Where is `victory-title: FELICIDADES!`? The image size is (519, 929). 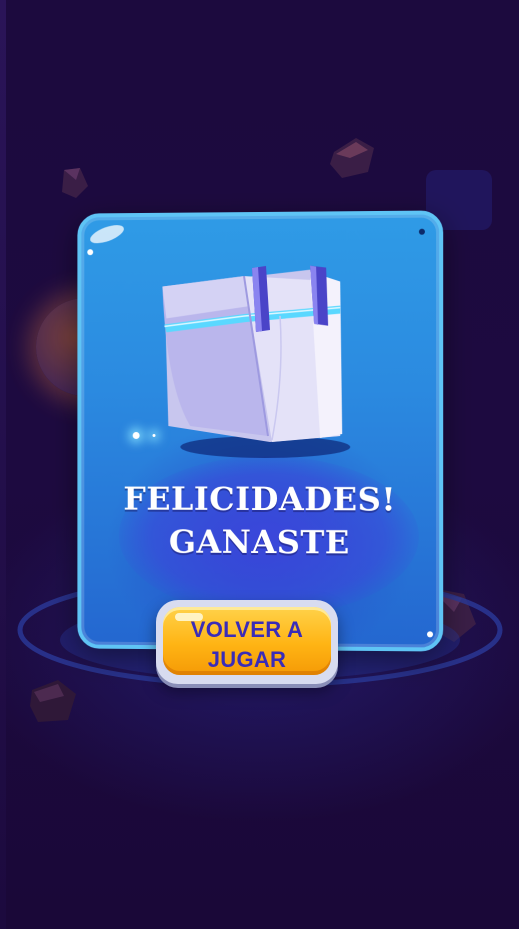
victory-title: FELICIDADES! is located at coordinates (260, 499).